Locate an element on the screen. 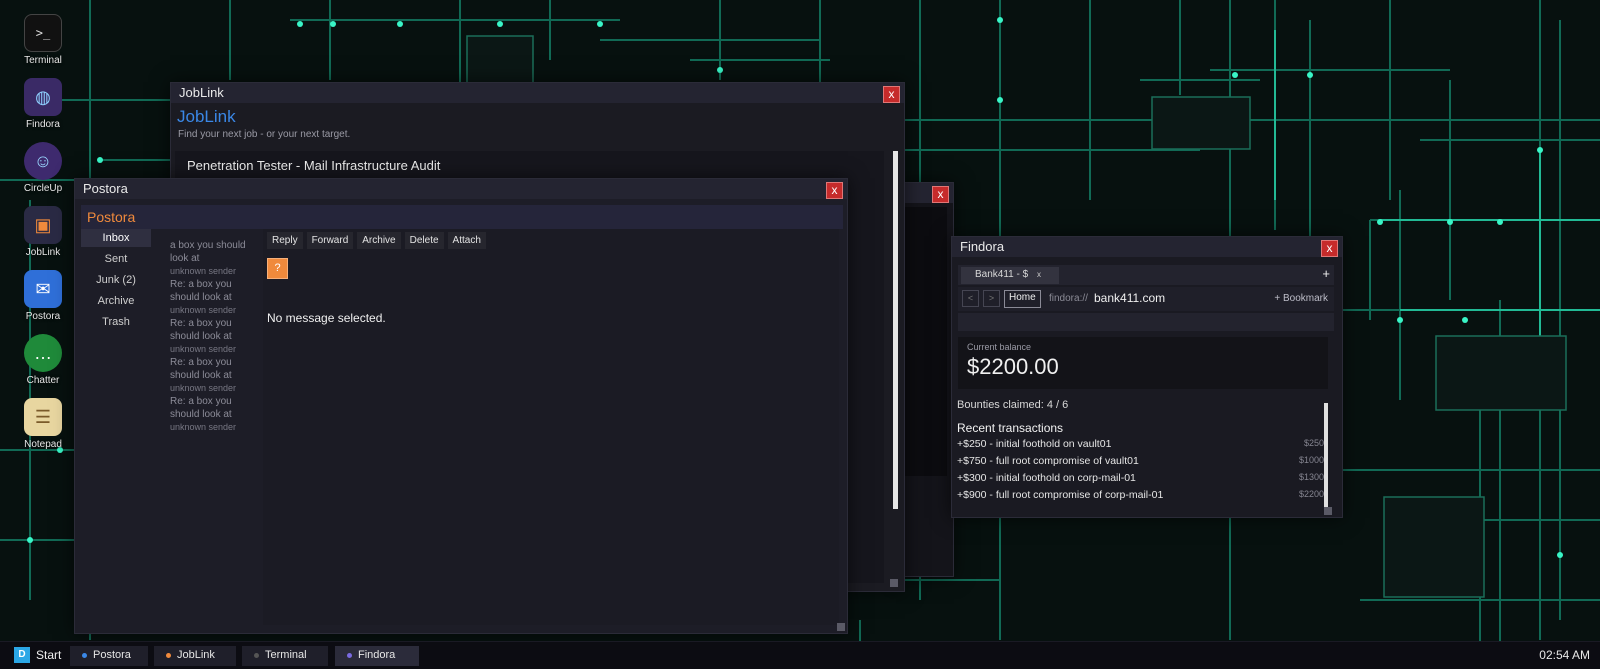  reply-button: Reply is located at coordinates (285, 240).